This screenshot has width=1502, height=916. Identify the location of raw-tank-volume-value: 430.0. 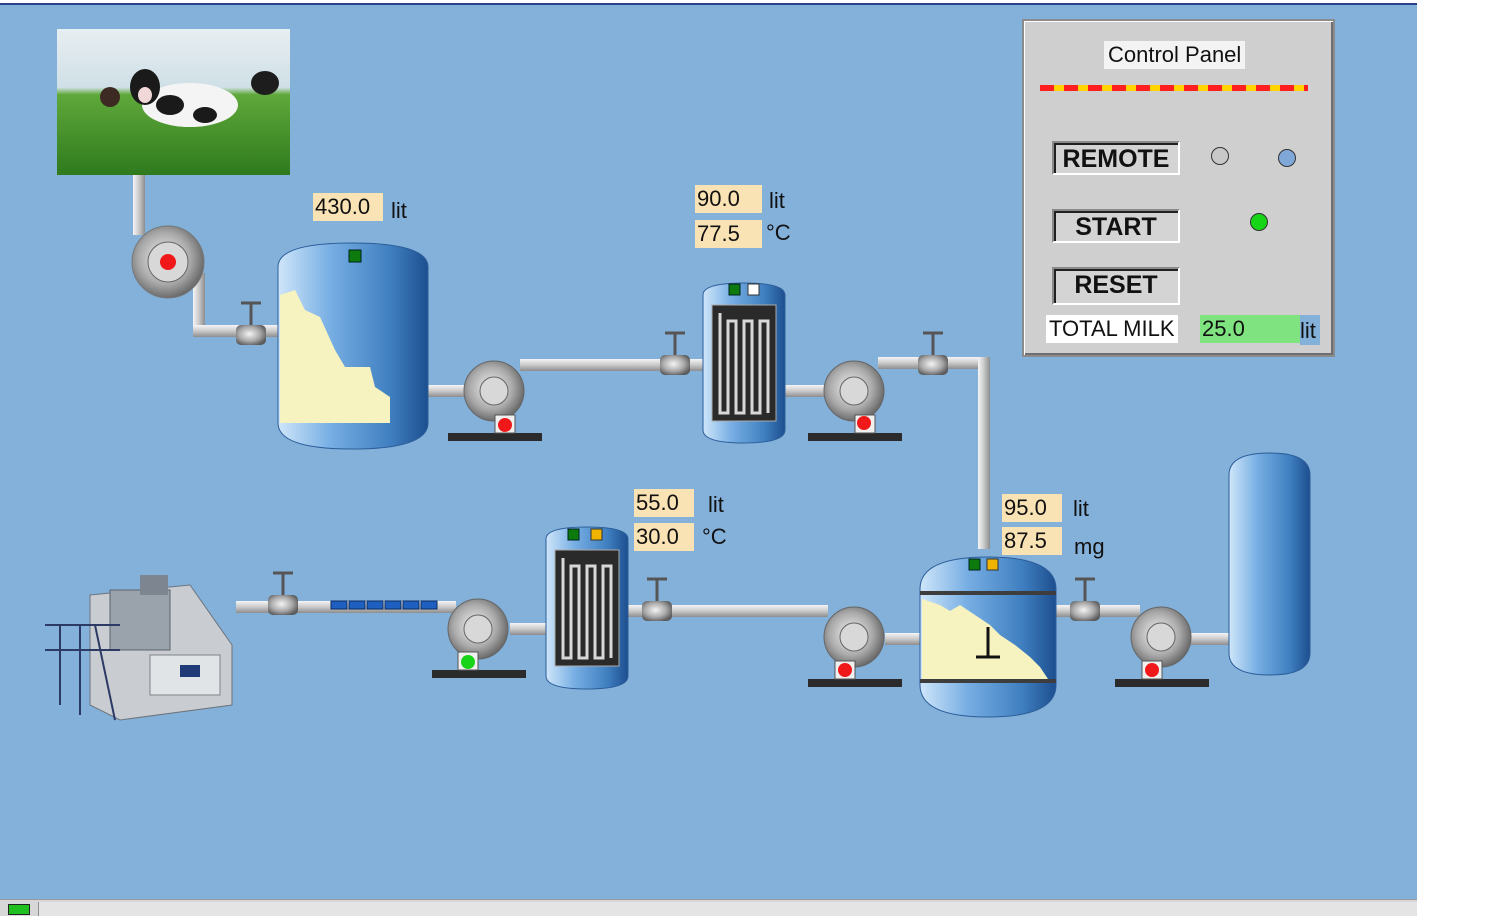
(348, 207).